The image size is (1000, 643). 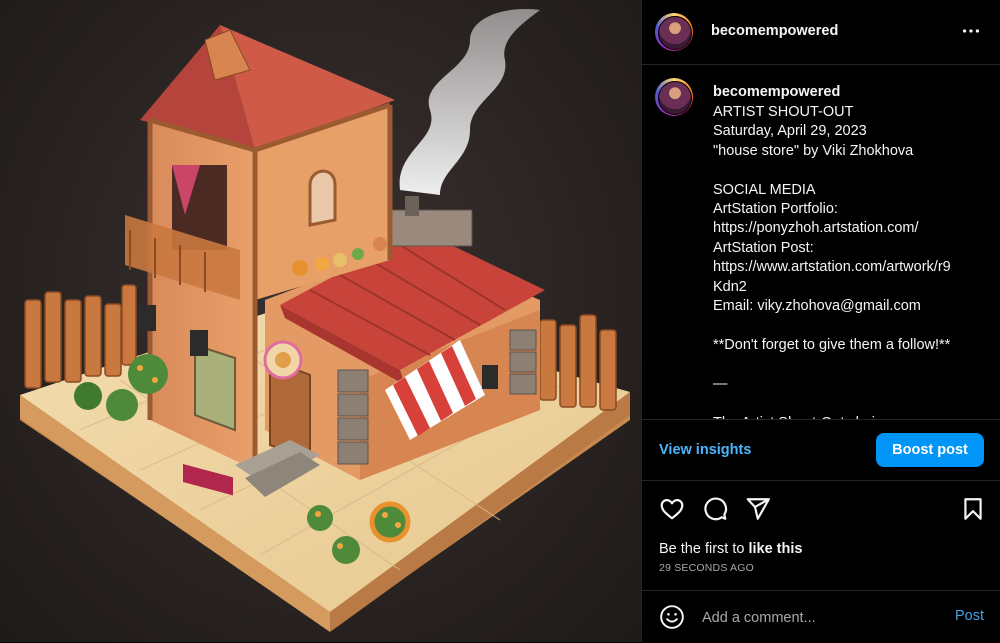 What do you see at coordinates (973, 509) in the screenshot?
I see `bookmark-icon` at bounding box center [973, 509].